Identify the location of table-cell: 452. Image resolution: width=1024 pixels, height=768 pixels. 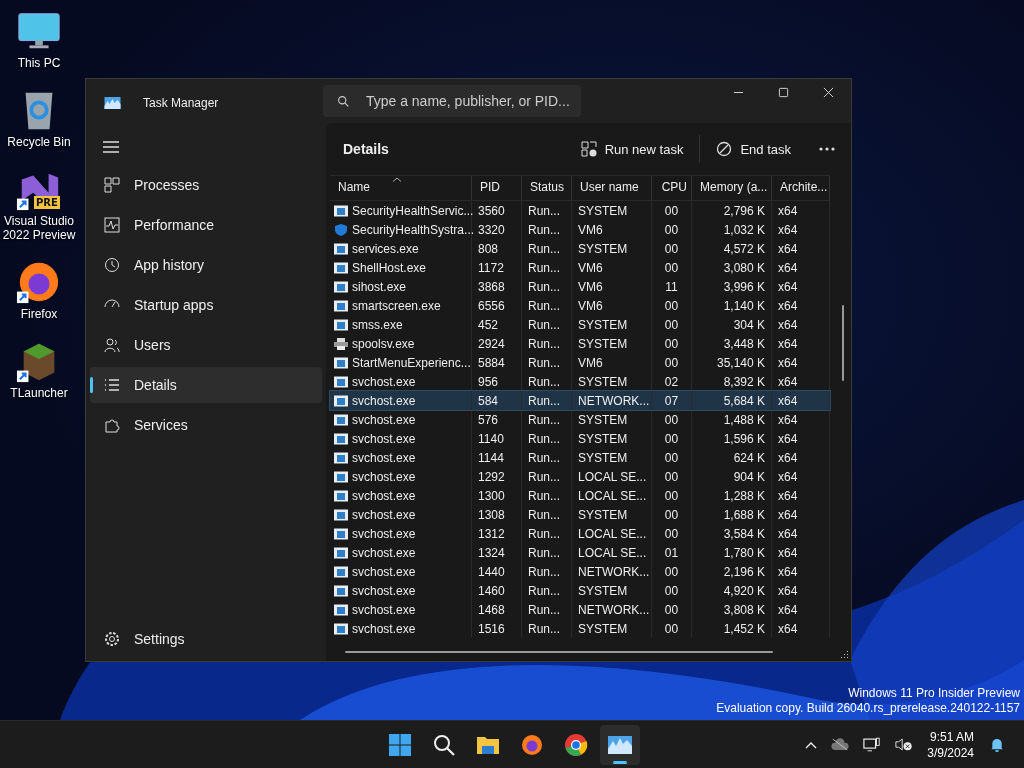
(488, 324).